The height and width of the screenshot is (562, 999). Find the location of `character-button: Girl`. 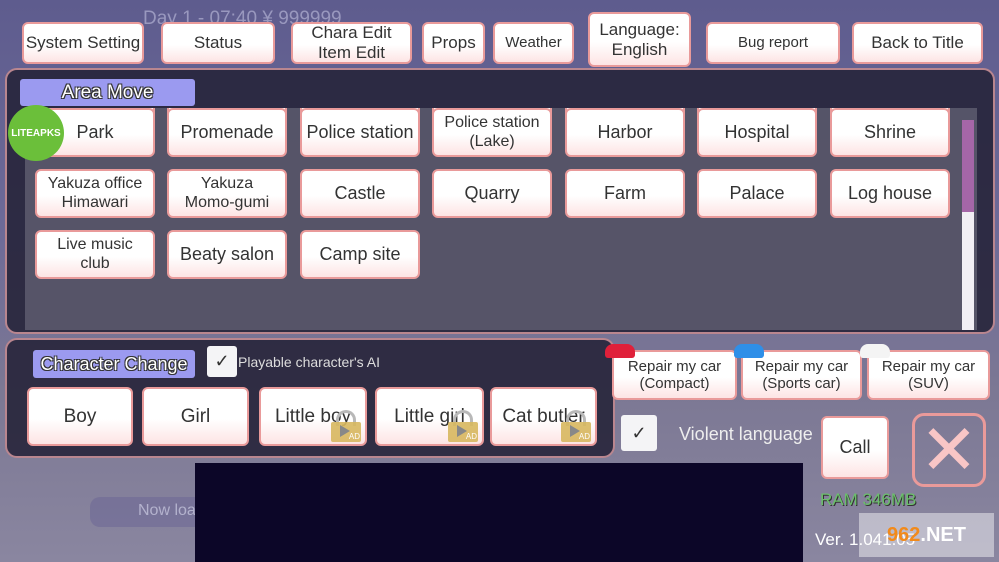

character-button: Girl is located at coordinates (195, 416).